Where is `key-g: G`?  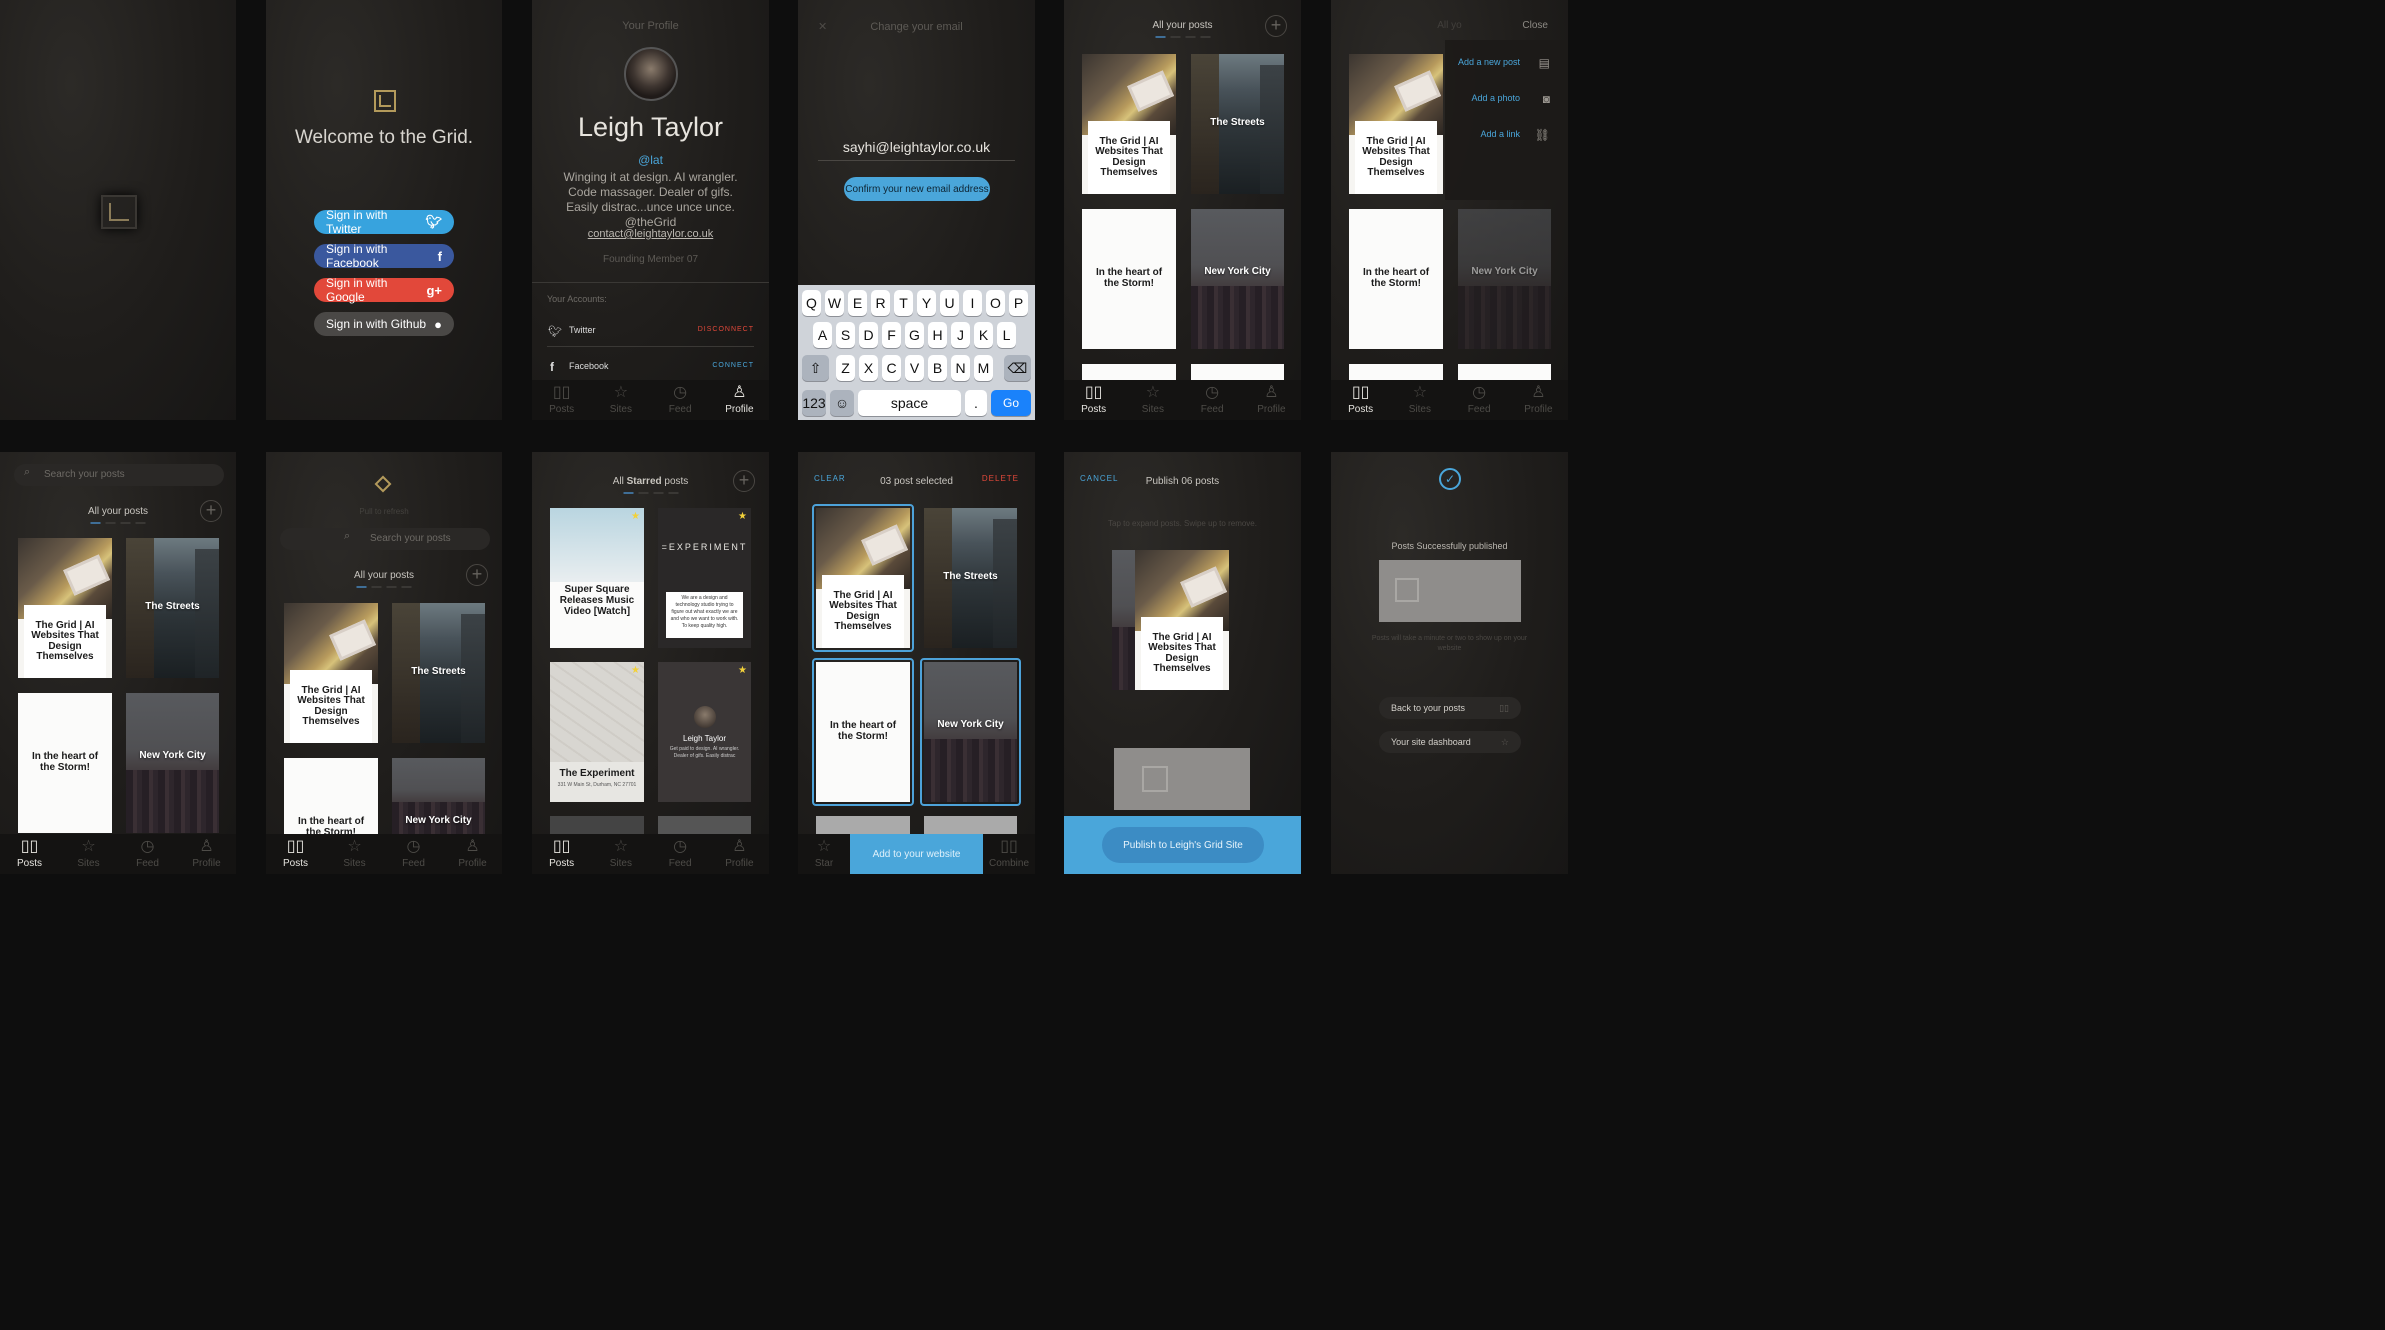 key-g: G is located at coordinates (914, 335).